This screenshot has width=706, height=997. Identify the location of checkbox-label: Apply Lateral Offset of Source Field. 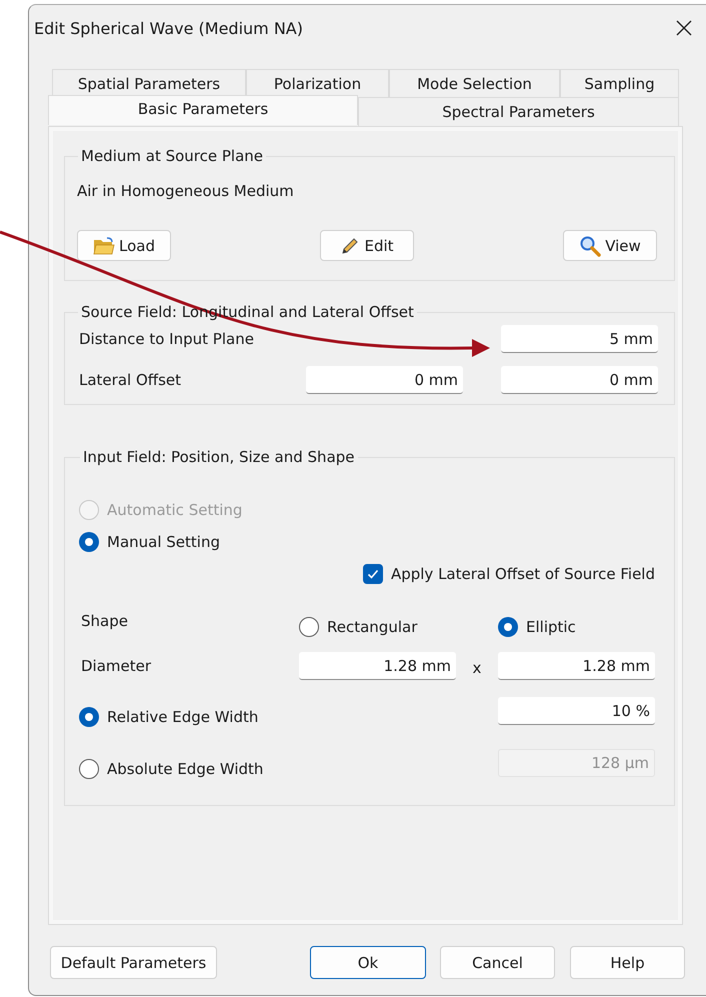
(522, 574).